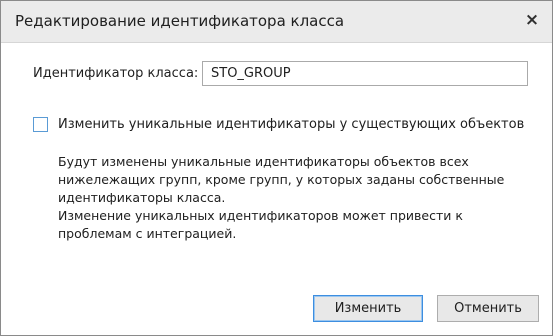  Describe the element at coordinates (368, 308) in the screenshot. I see `apply-button: Изменить` at that location.